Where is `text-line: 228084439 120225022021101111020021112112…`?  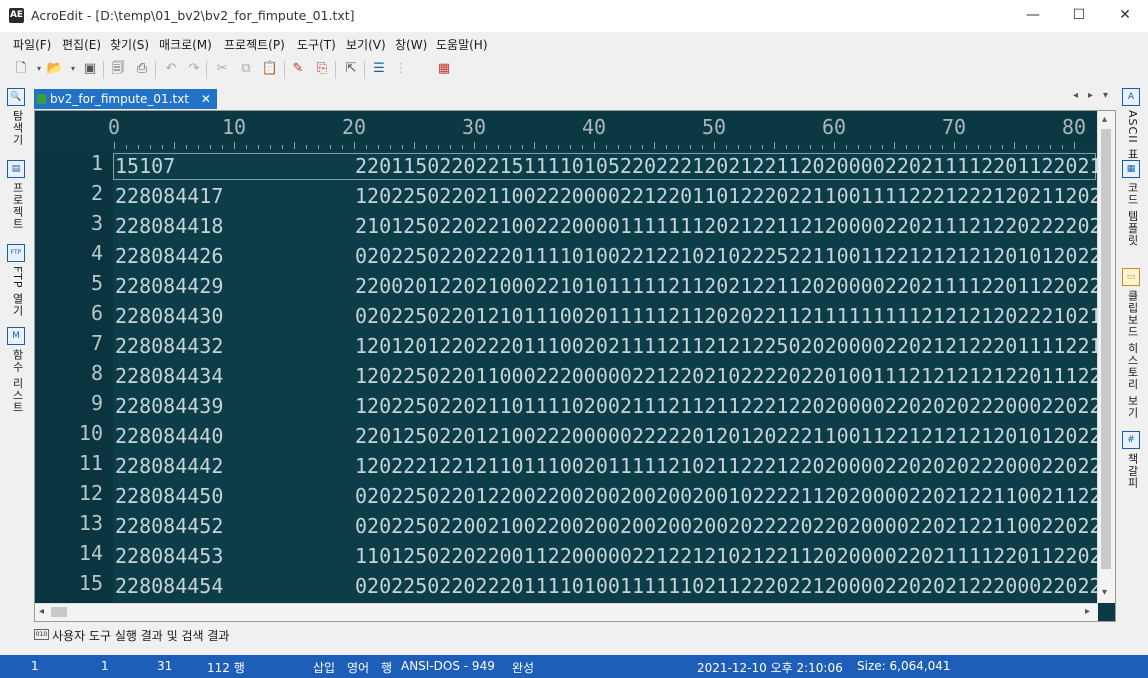 text-line: 228084439 120225022021101111020021112112… is located at coordinates (605, 406).